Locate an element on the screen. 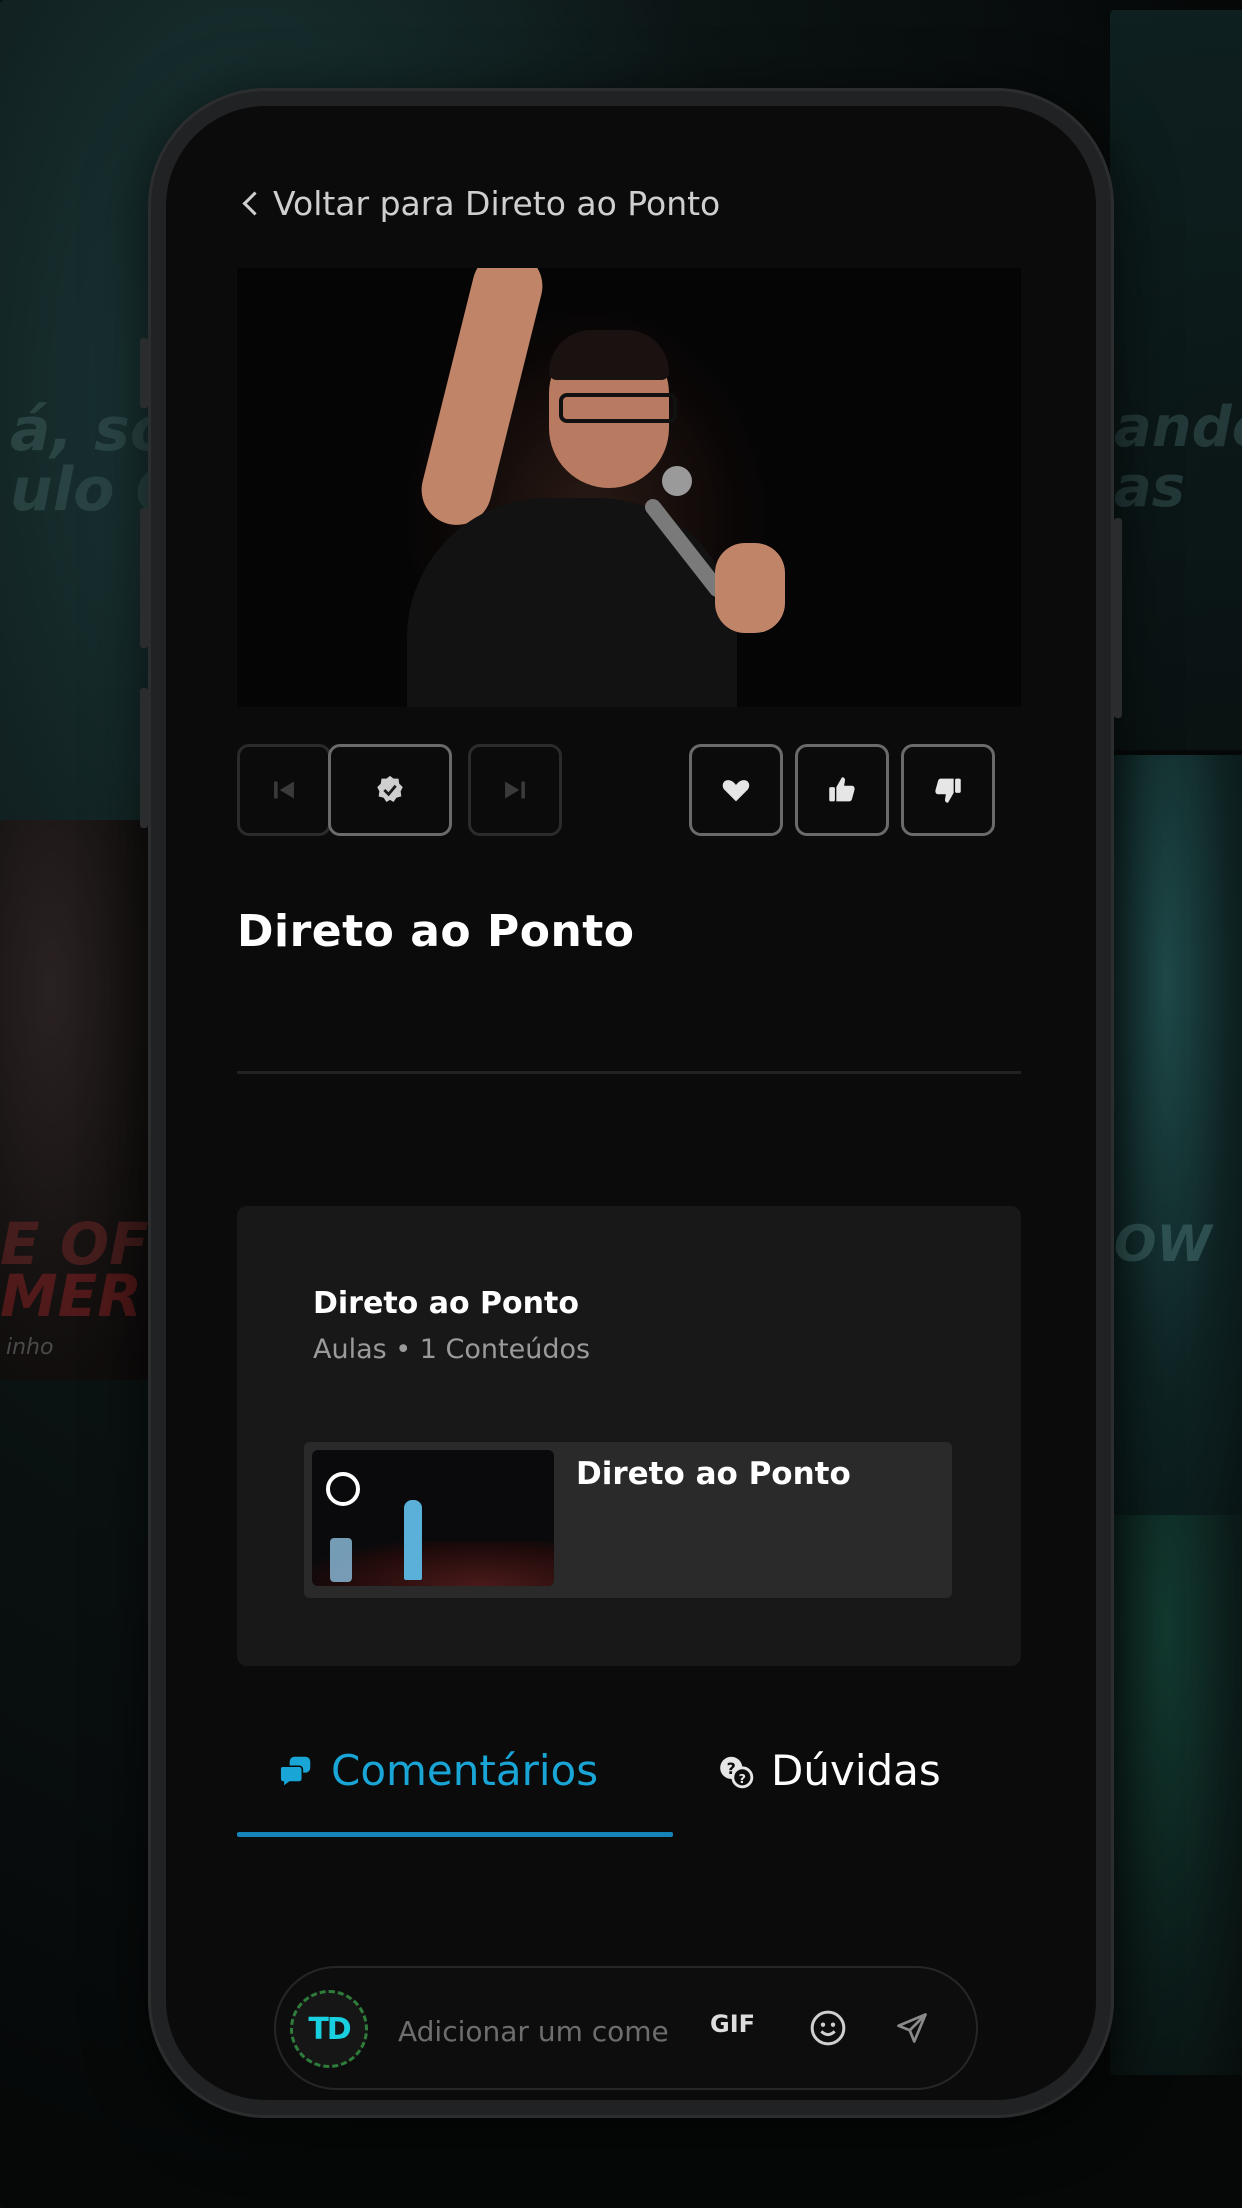 The width and height of the screenshot is (1242, 2208). emoji-icon is located at coordinates (828, 2028).